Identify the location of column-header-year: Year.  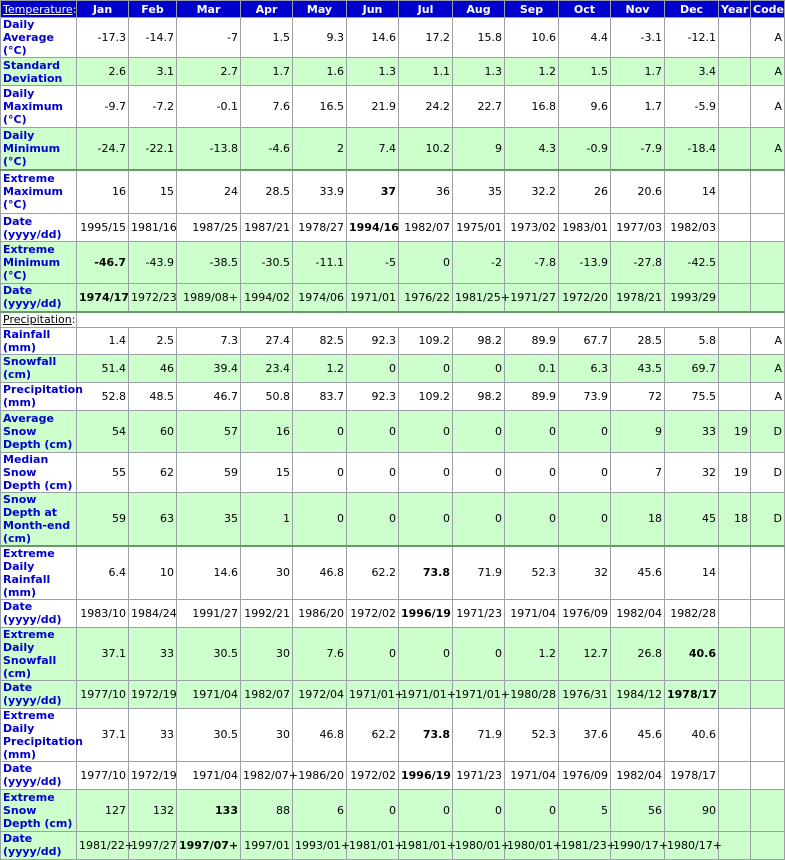
(734, 9).